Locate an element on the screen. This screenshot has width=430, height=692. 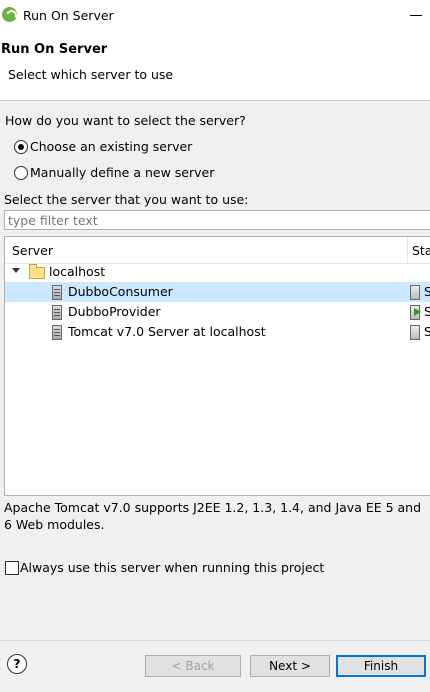
choose-existing-radio is located at coordinates (21, 147).